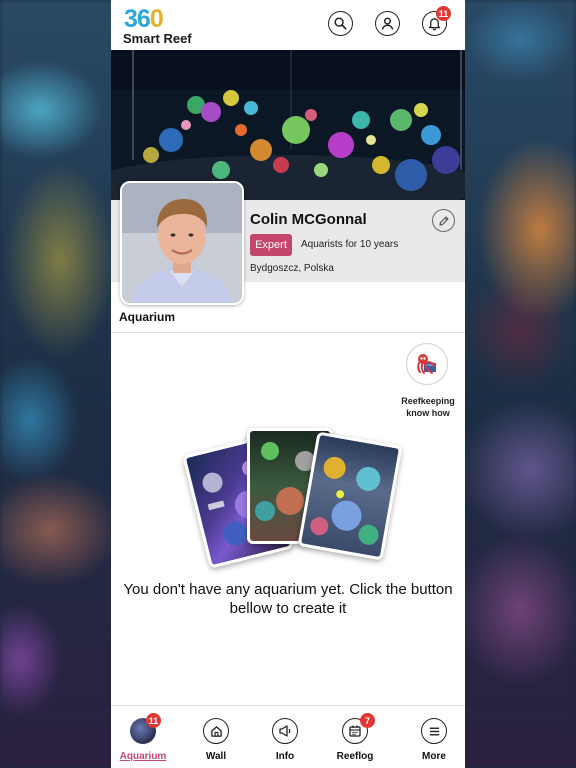 This screenshot has height=768, width=576. Describe the element at coordinates (434, 731) in the screenshot. I see `menu-icon` at that location.